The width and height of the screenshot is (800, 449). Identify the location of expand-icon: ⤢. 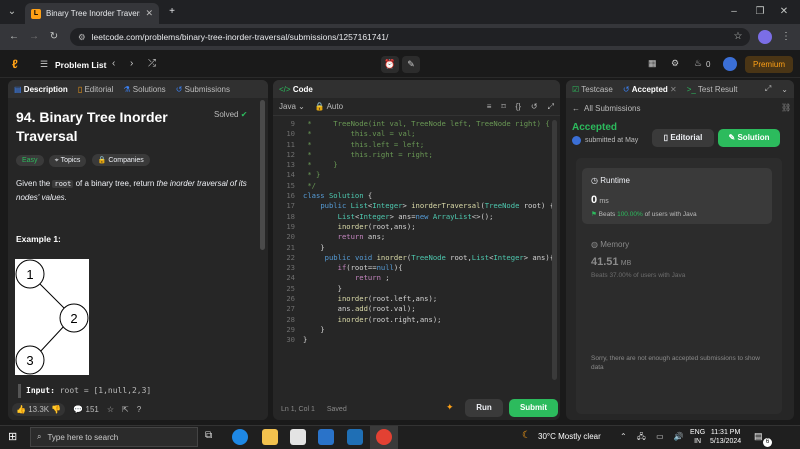
(768, 89).